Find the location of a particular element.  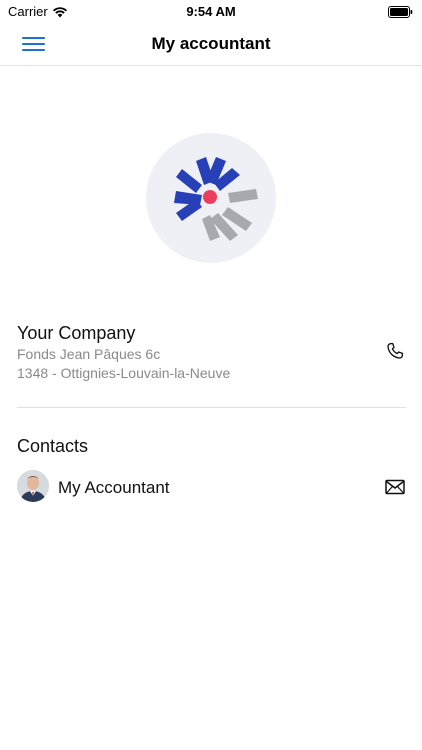

company-logo is located at coordinates (211, 198).